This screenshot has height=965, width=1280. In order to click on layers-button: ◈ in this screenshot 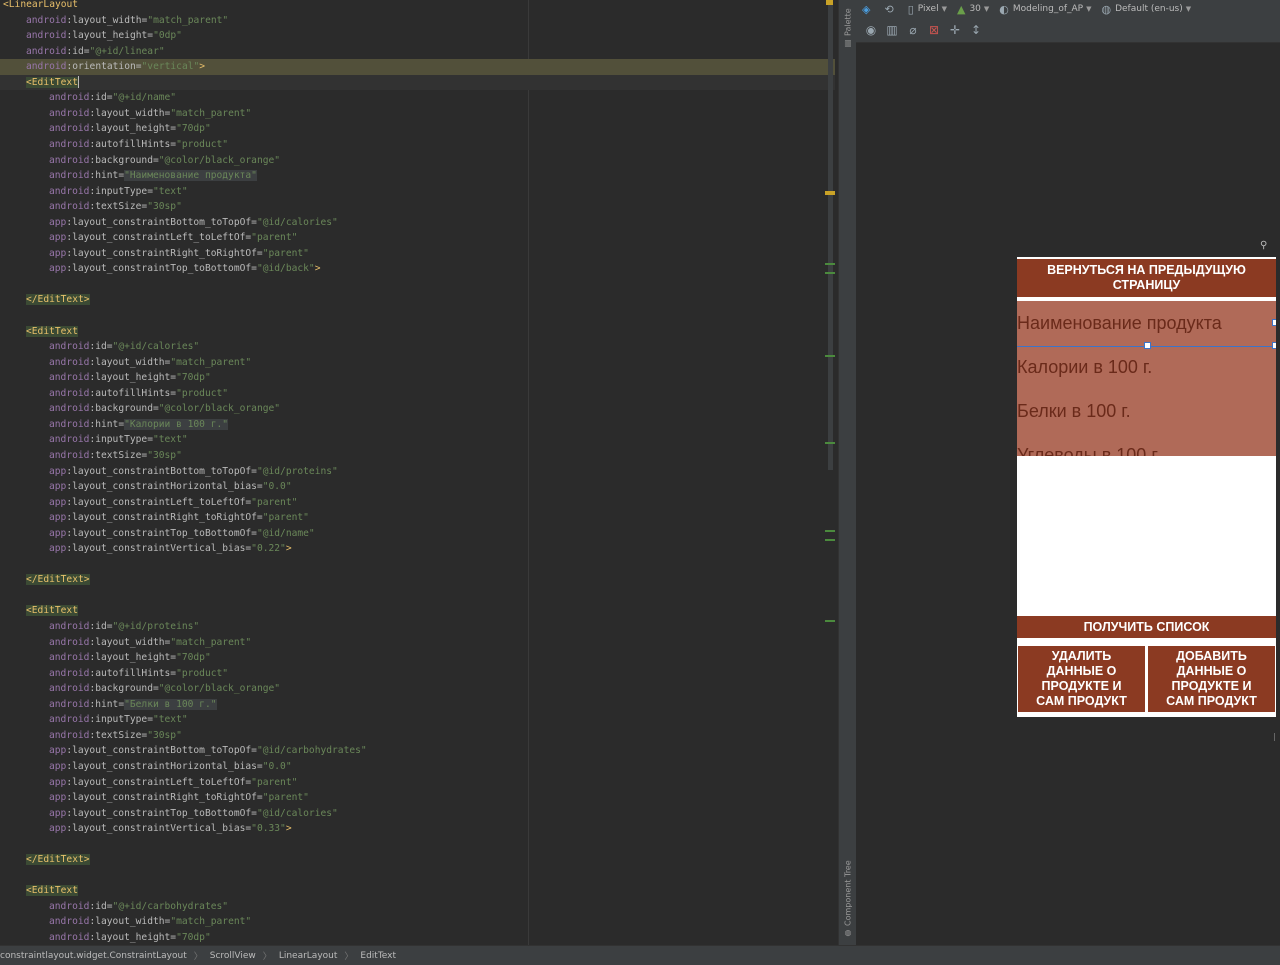, I will do `click(868, 9)`.